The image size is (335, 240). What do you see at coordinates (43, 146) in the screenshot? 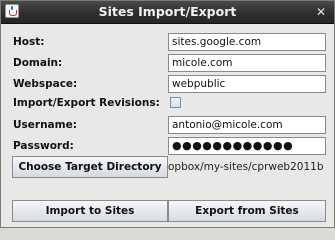
I see `password-label: Password:` at bounding box center [43, 146].